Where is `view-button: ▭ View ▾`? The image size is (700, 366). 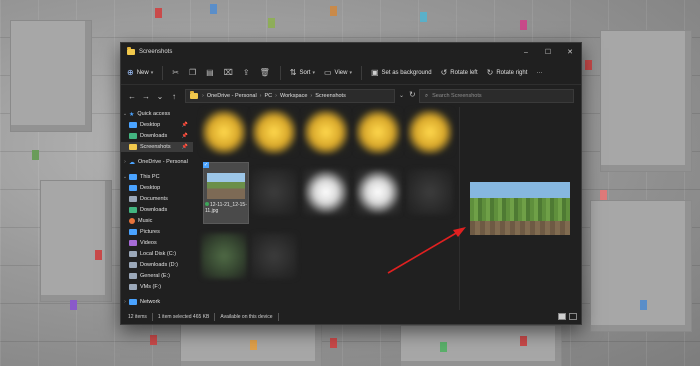
view-button: ▭ View ▾ is located at coordinates (338, 72).